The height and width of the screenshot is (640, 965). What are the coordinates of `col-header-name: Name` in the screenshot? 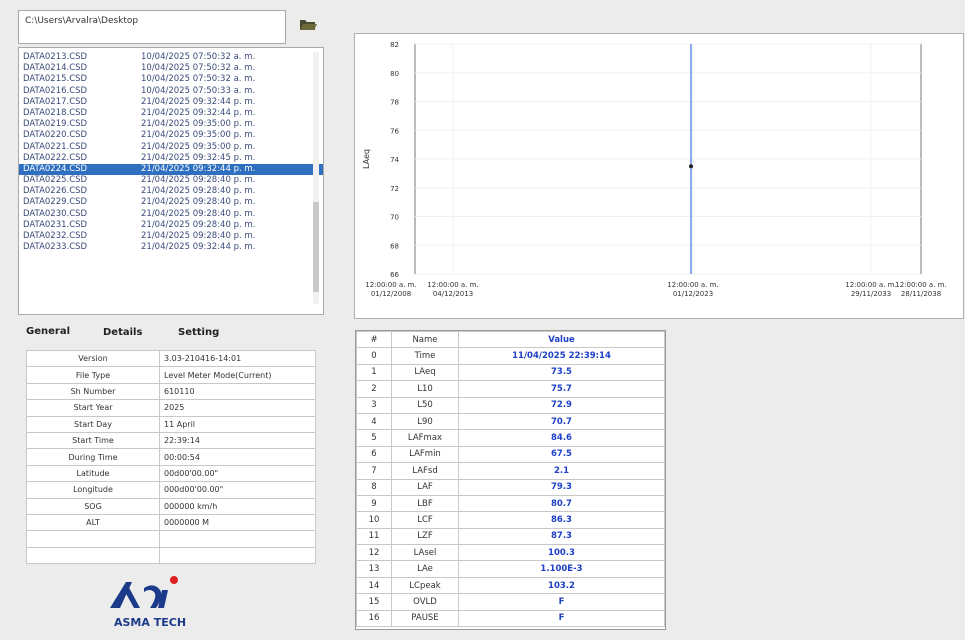 It's located at (425, 339).